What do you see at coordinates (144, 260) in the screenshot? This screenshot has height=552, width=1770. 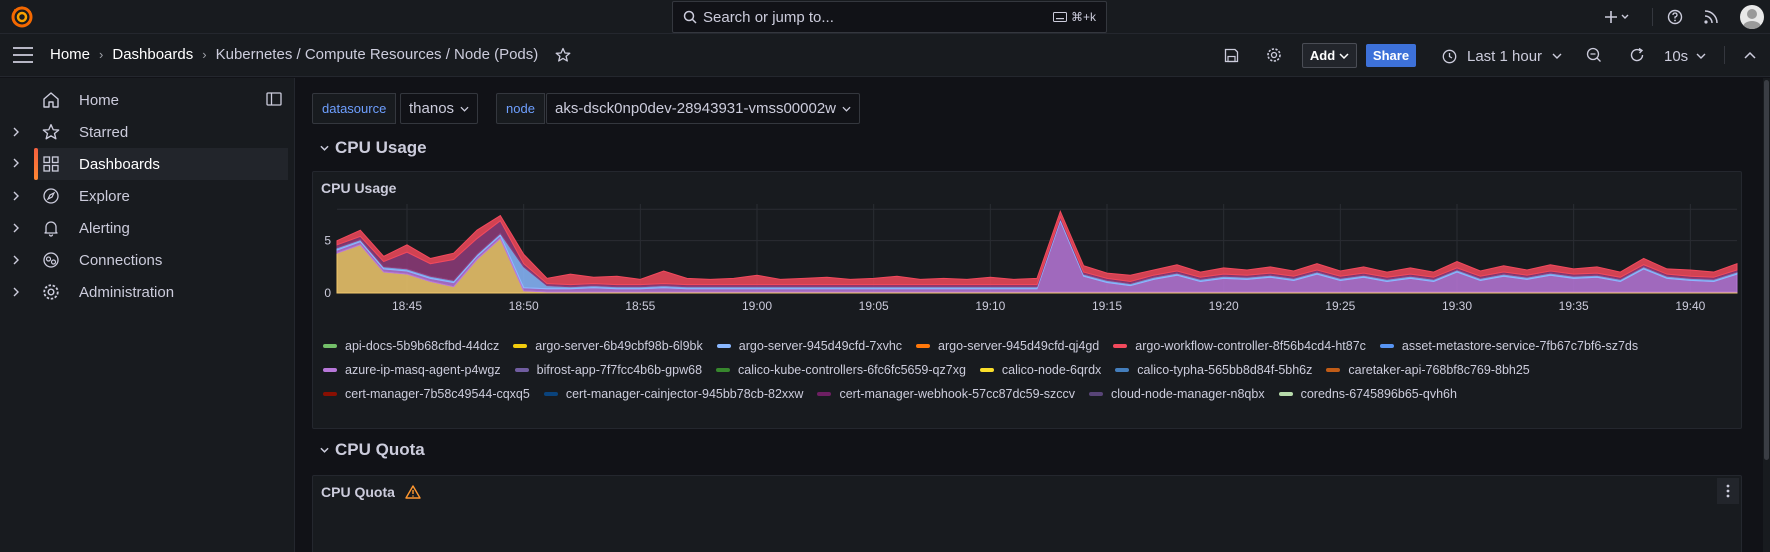 I see `sidebar-item-connections: Connections` at bounding box center [144, 260].